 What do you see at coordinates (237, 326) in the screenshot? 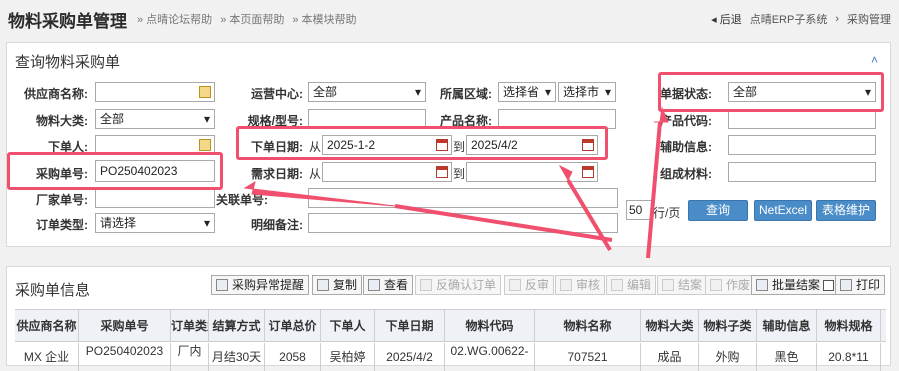
I see `column-header: 结算方式` at bounding box center [237, 326].